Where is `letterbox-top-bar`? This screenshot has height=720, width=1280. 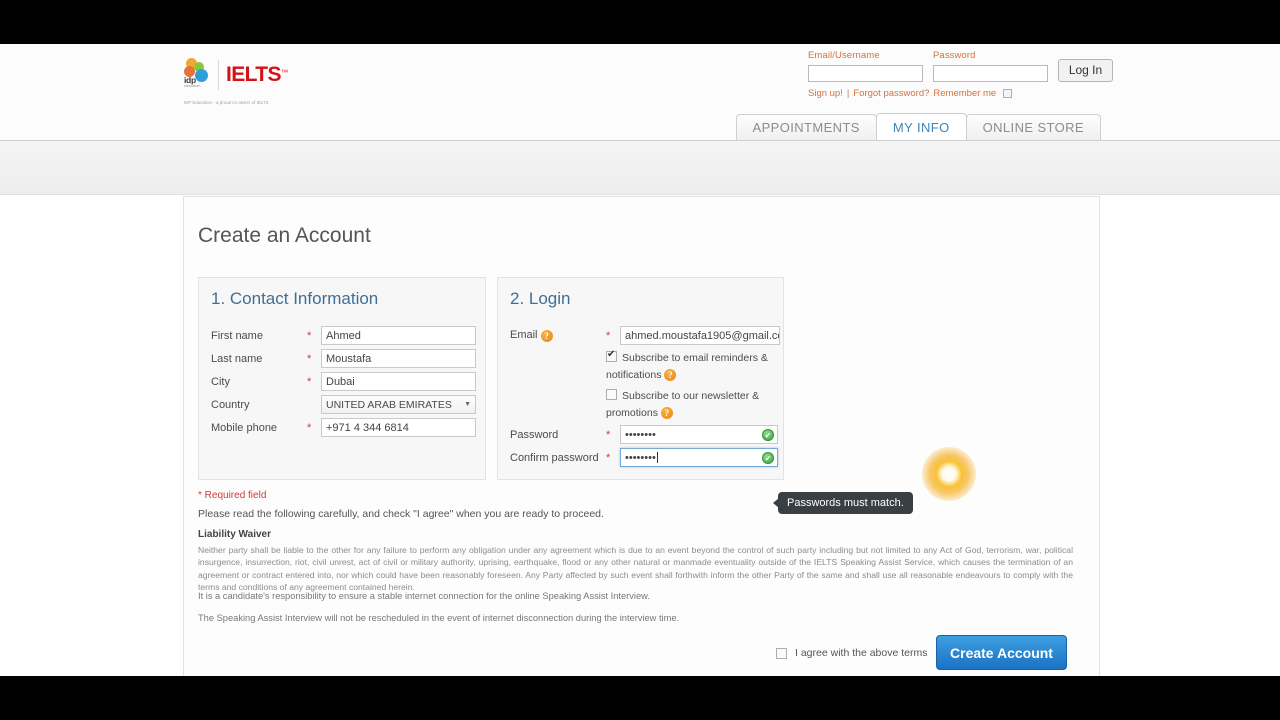 letterbox-top-bar is located at coordinates (640, 22).